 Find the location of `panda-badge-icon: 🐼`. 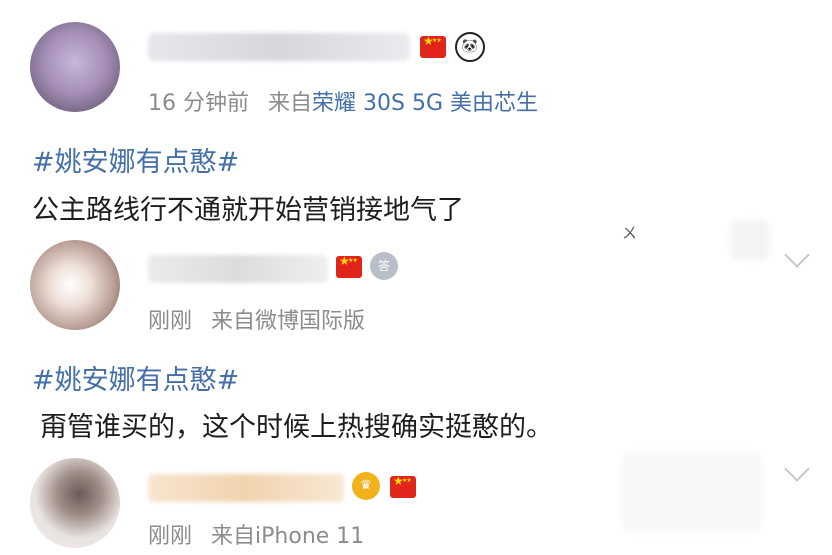

panda-badge-icon: 🐼 is located at coordinates (470, 47).